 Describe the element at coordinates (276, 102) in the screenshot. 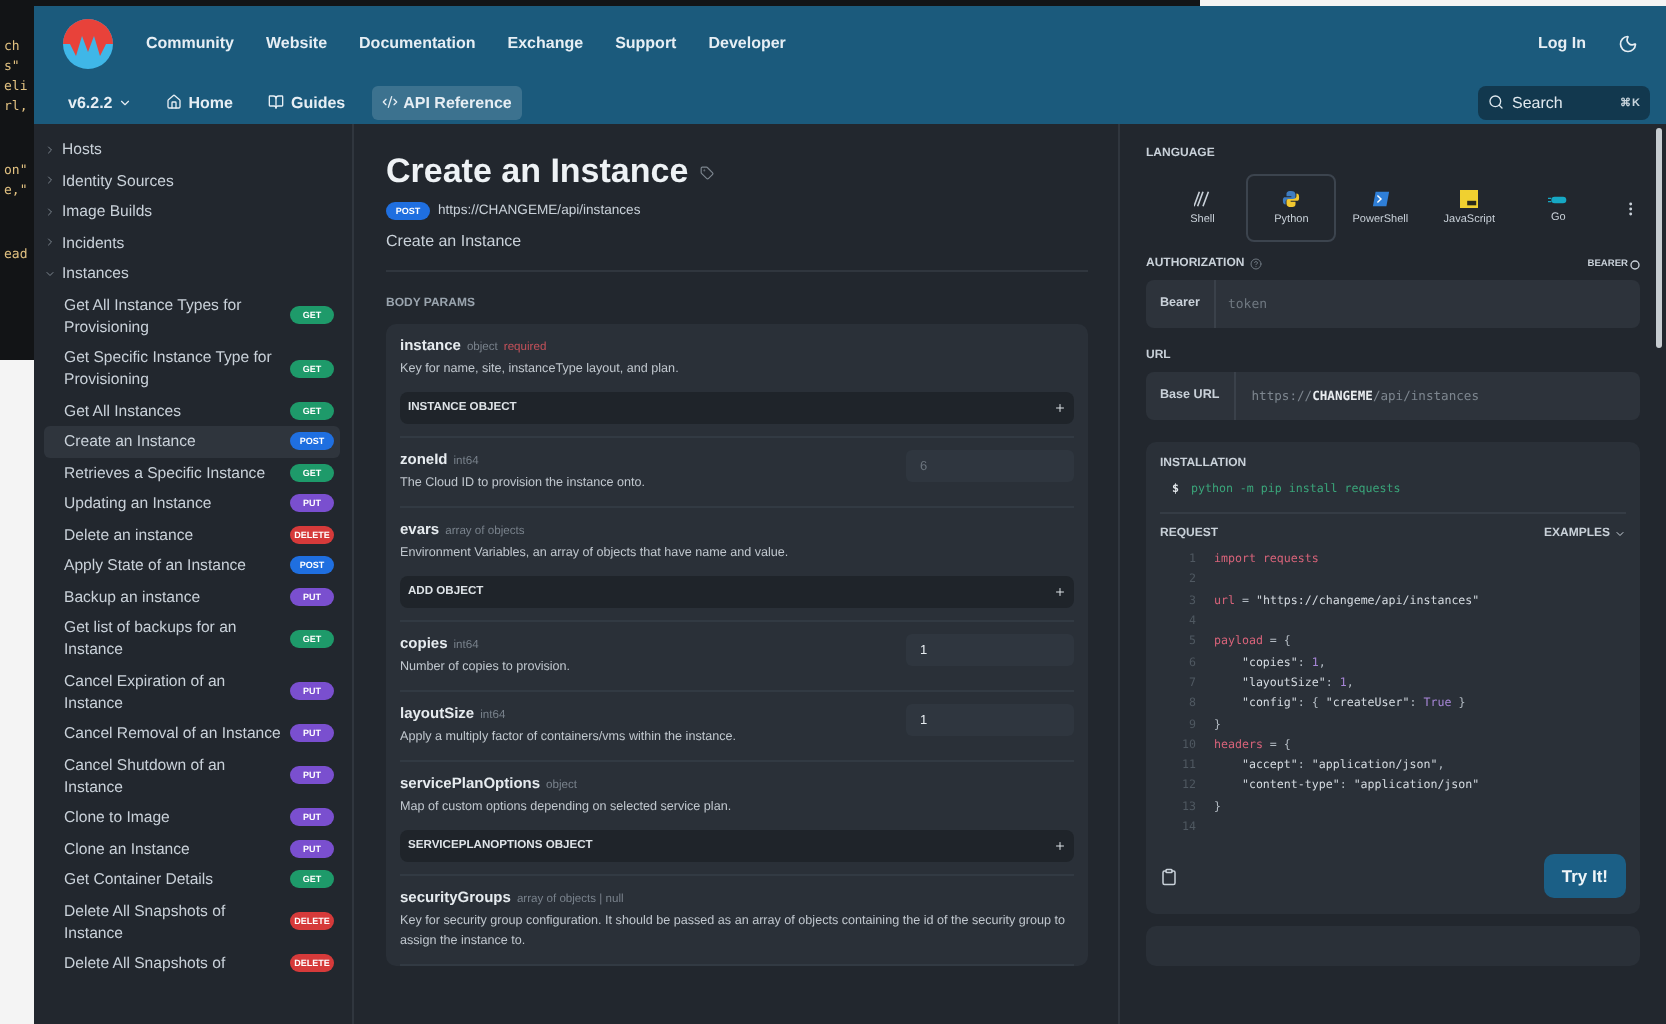

I see `book-icon` at that location.